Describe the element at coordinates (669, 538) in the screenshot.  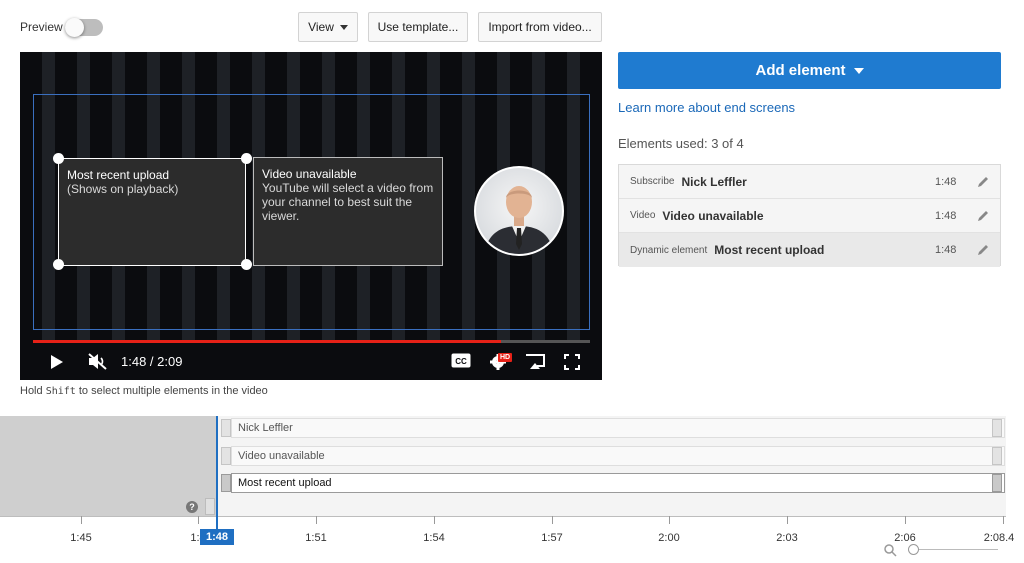
I see `ruler-tick-label: 2:00` at that location.